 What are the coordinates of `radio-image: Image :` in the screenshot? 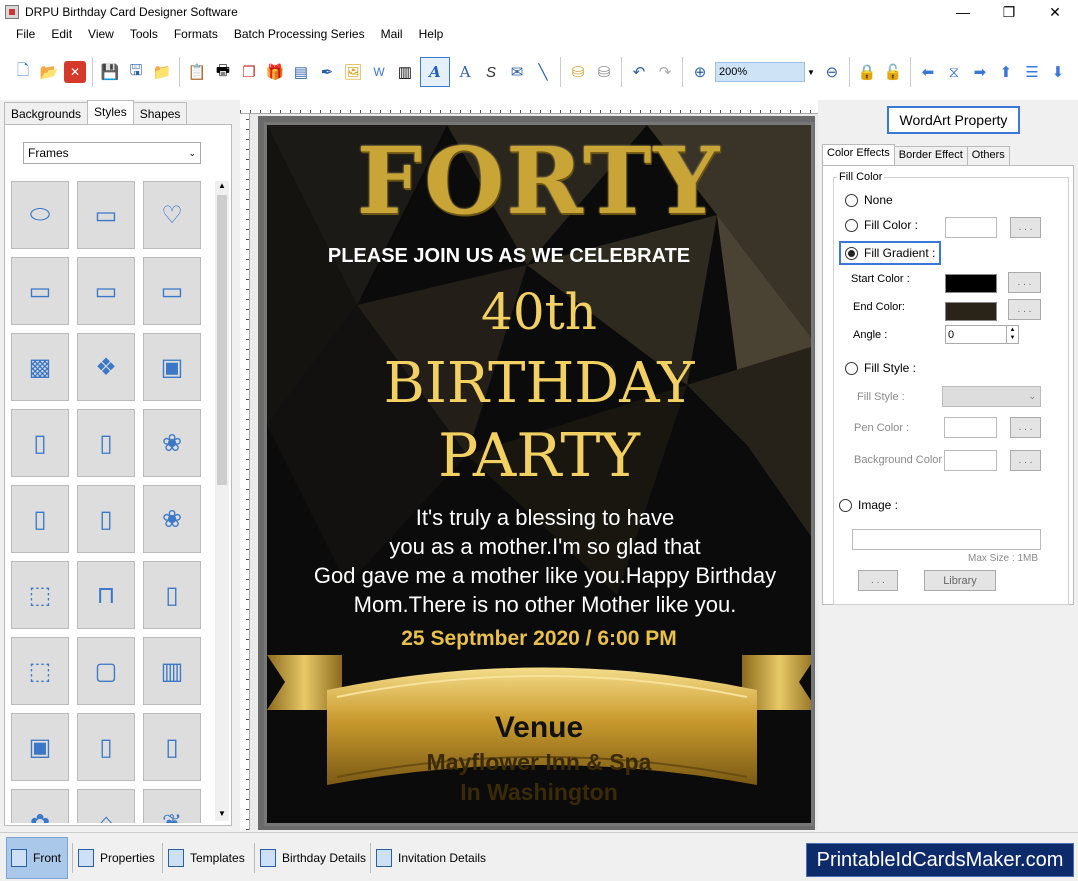 It's located at (868, 505).